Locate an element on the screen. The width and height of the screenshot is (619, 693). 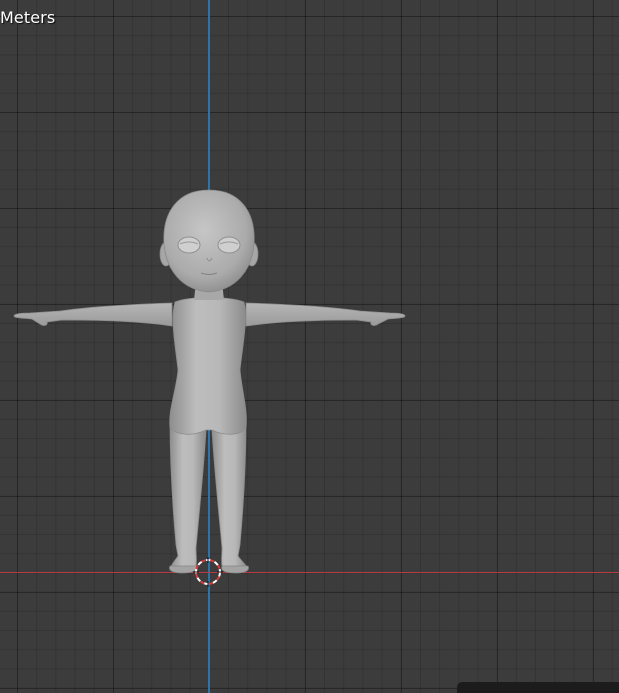
right-arm is located at coordinates (325, 314).